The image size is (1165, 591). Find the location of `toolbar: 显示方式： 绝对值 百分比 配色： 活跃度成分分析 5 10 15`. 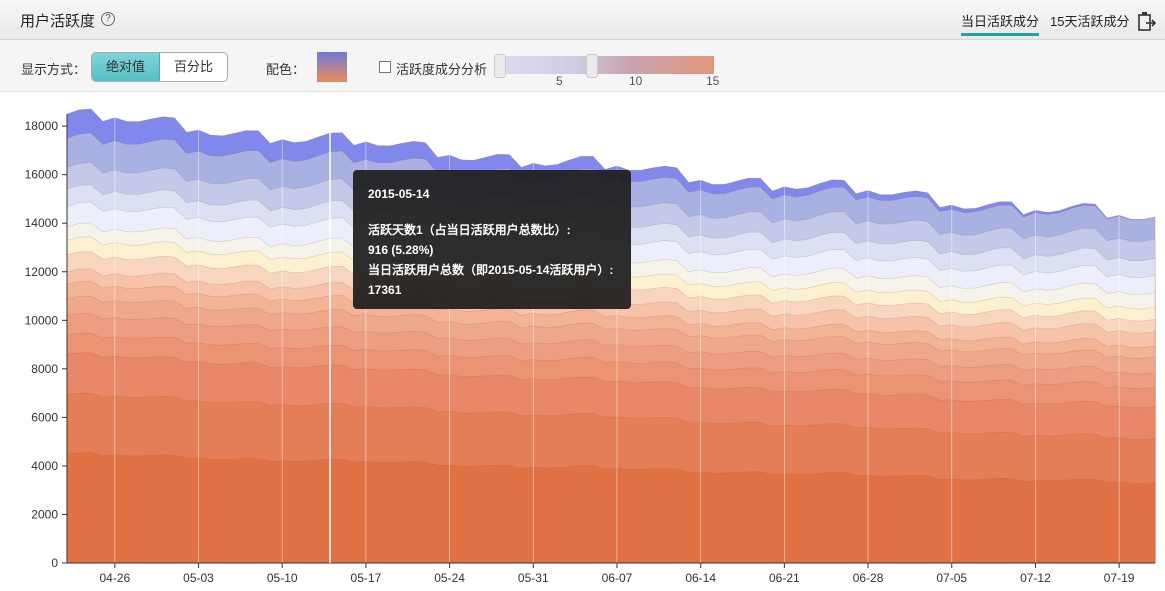

toolbar: 显示方式： 绝对值 百分比 配色： 活跃度成分分析 5 10 15 is located at coordinates (582, 66).